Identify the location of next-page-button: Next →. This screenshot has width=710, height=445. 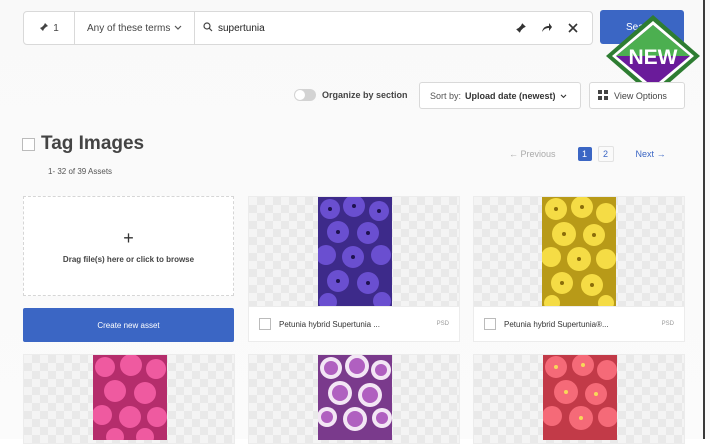
(651, 154).